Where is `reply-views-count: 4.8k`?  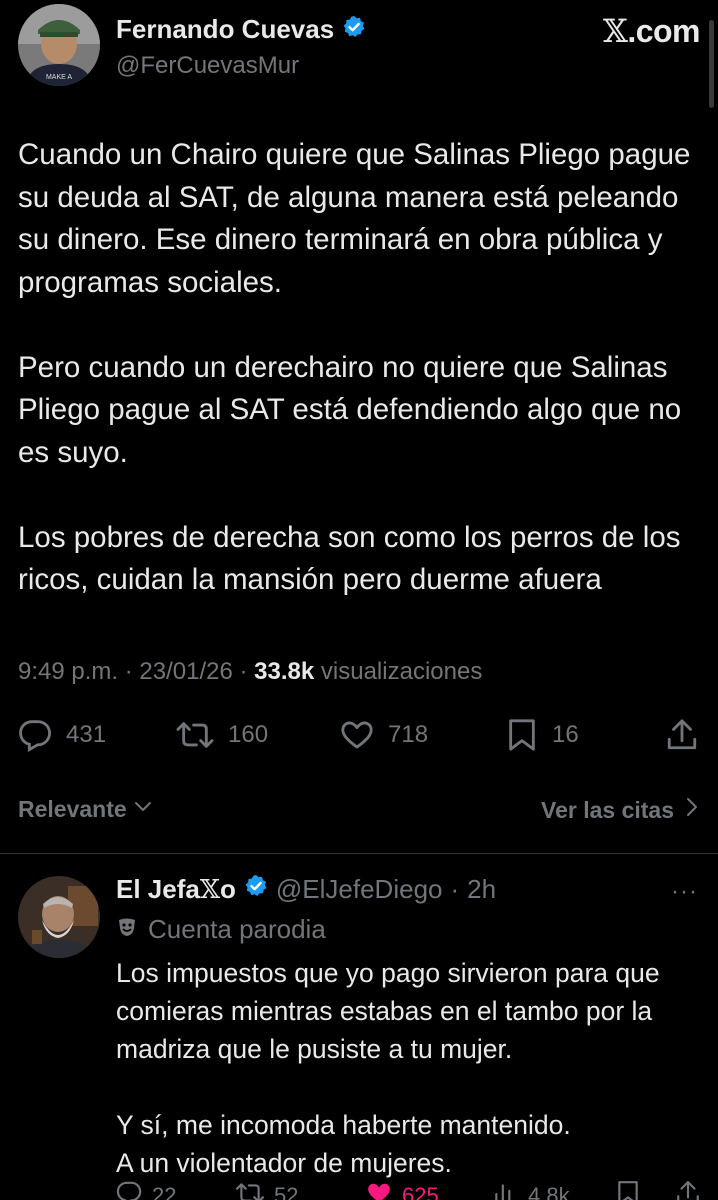 reply-views-count: 4.8k is located at coordinates (549, 1191).